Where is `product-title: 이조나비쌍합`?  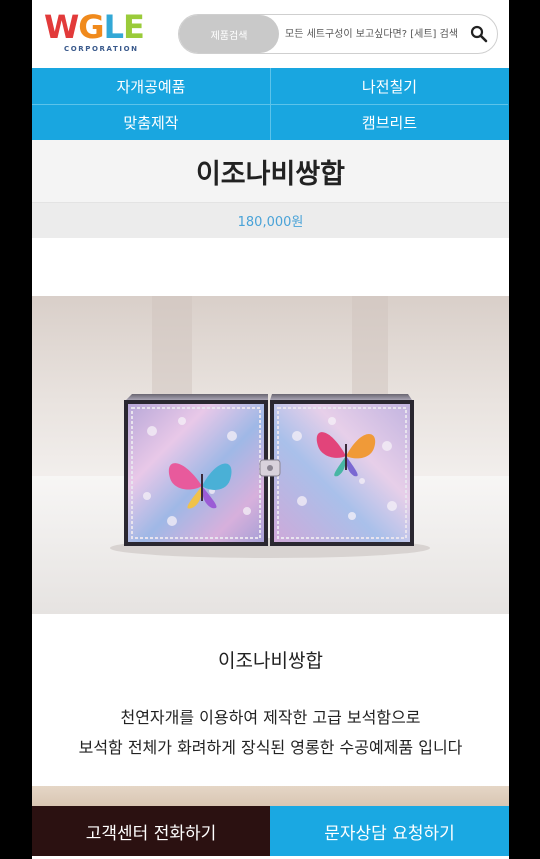
product-title: 이조나비쌍합 is located at coordinates (270, 174).